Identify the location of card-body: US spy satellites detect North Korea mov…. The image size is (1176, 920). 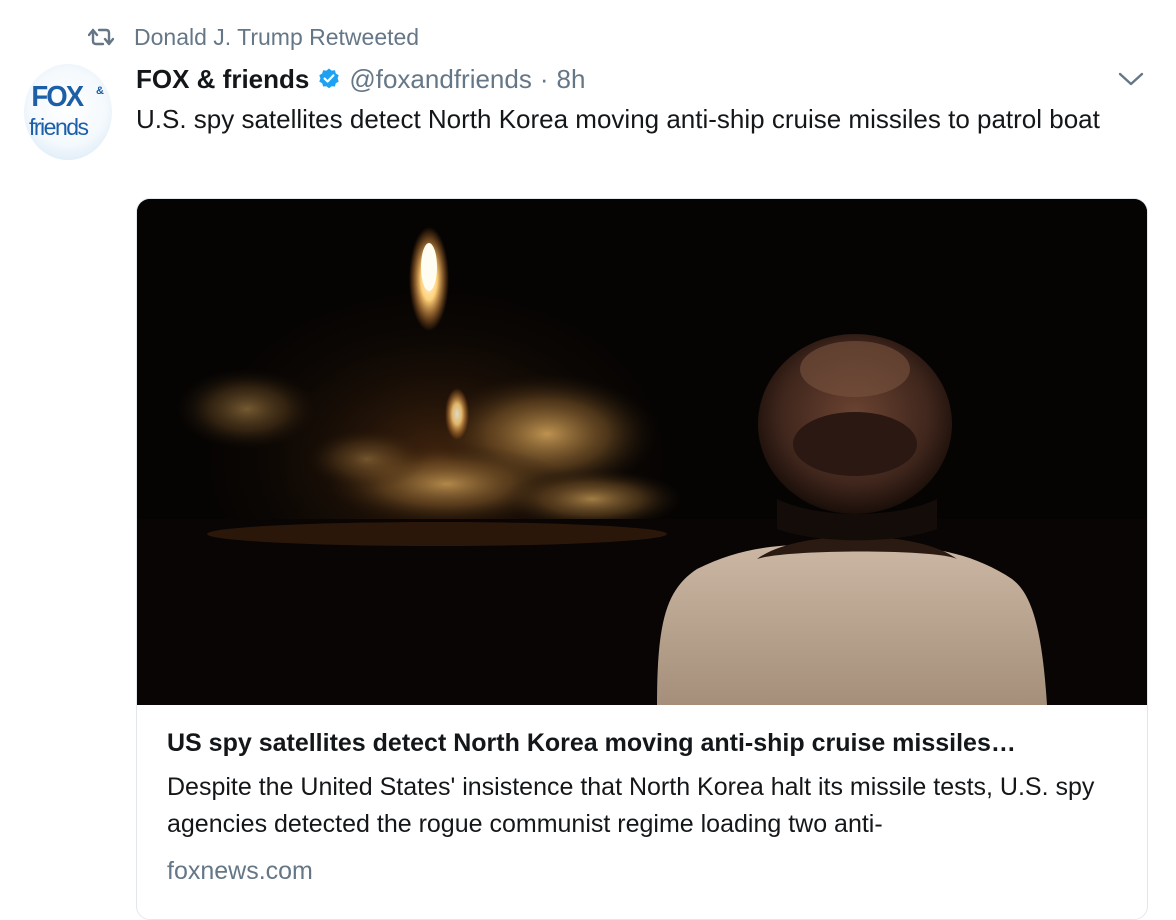
(647, 804).